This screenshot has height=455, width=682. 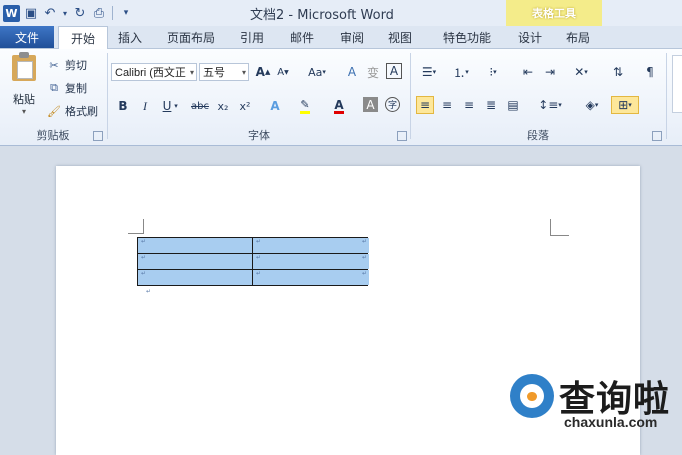 I want to click on tab-mailings: 邮件, so click(x=302, y=37).